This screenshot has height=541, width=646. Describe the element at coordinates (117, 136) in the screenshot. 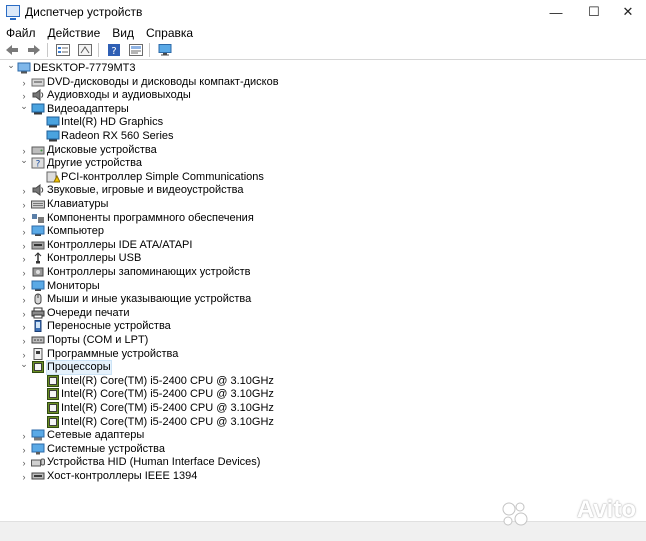

I see `tree-item-label: Radeon RX 560 Series` at that location.